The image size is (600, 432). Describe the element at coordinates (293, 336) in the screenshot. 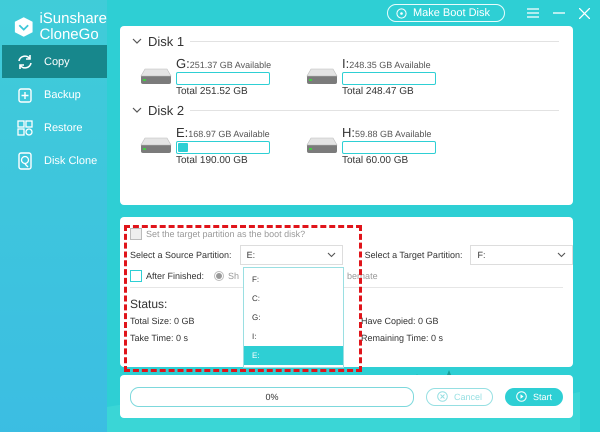

I see `dropdown-item: I:` at that location.